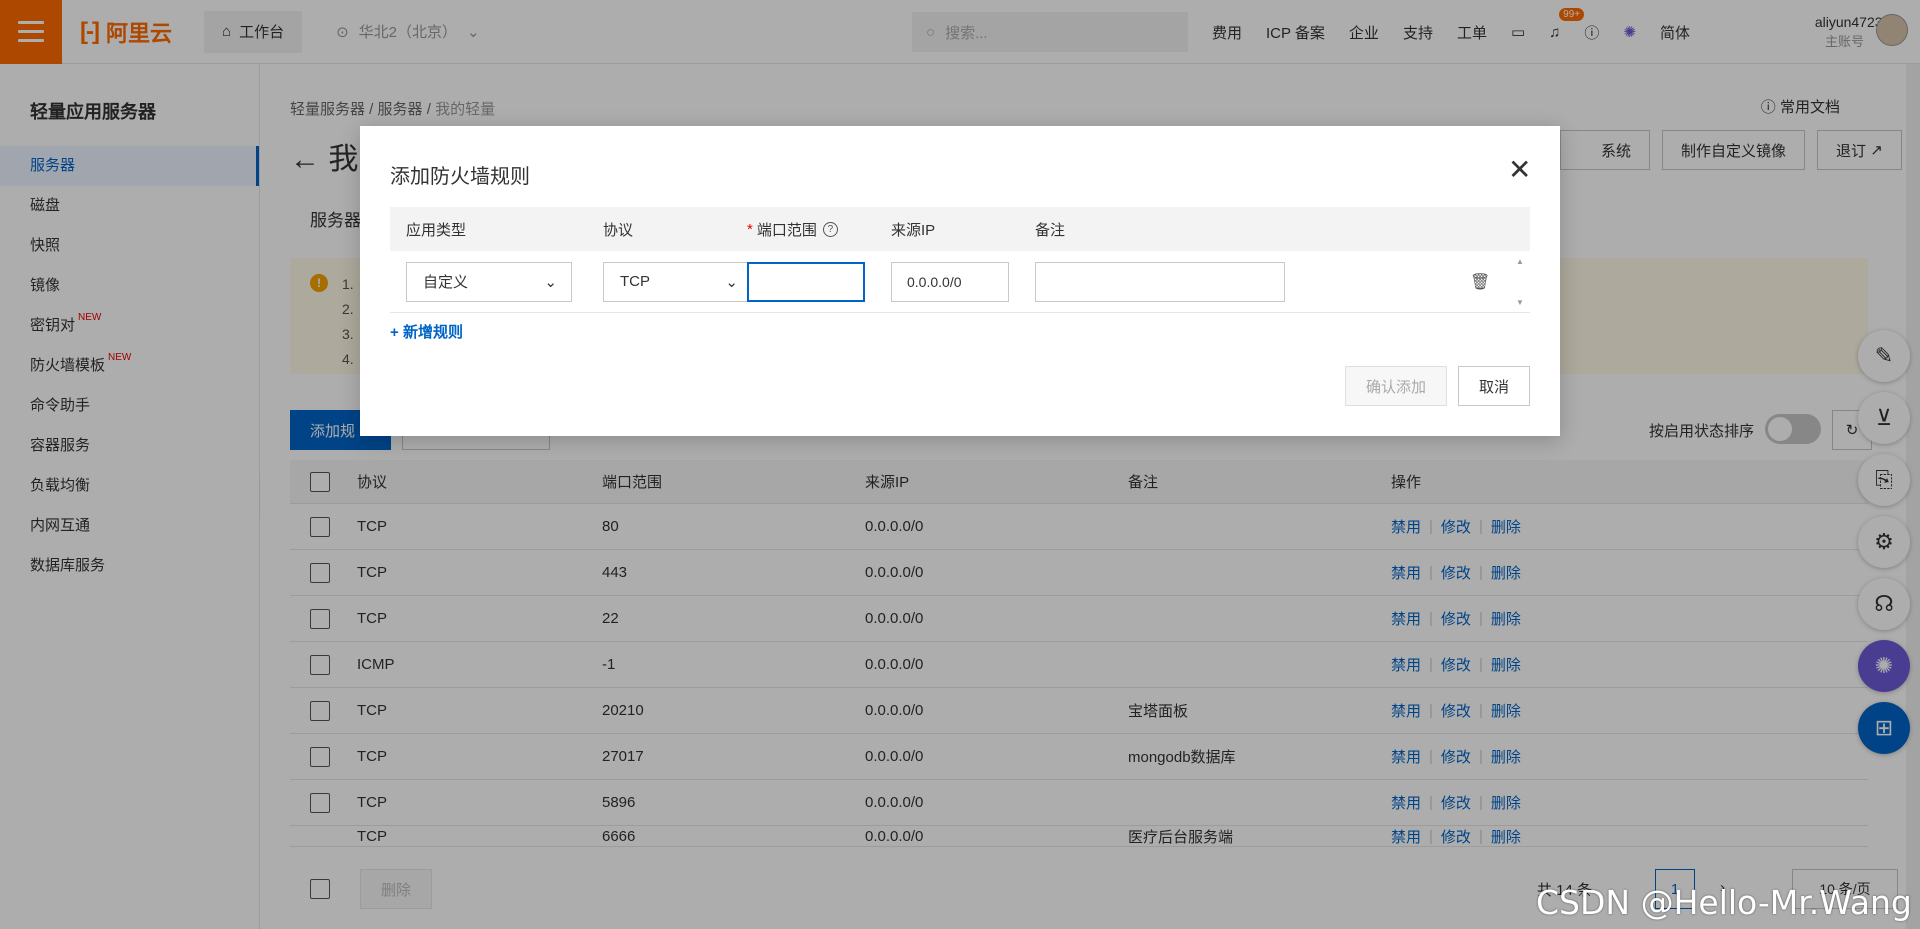 The height and width of the screenshot is (929, 1920). I want to click on protocol-select: TCP ⌄, so click(678, 281).